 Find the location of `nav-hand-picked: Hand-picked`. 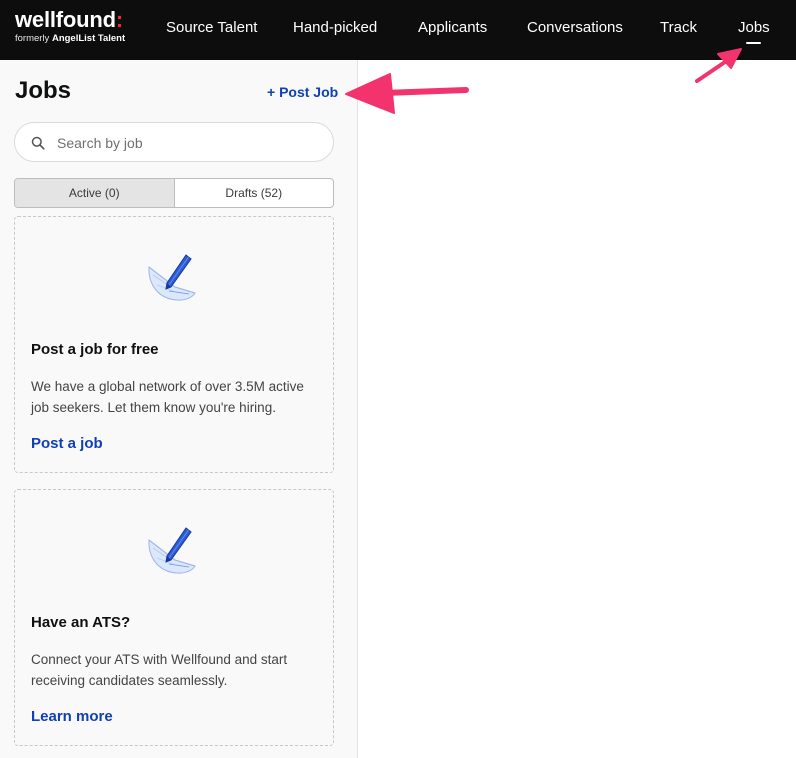

nav-hand-picked: Hand-picked is located at coordinates (335, 28).